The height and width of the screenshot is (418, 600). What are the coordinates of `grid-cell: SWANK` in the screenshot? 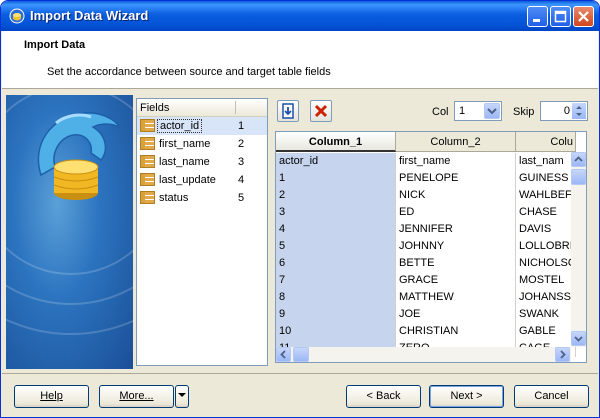 It's located at (546, 314).